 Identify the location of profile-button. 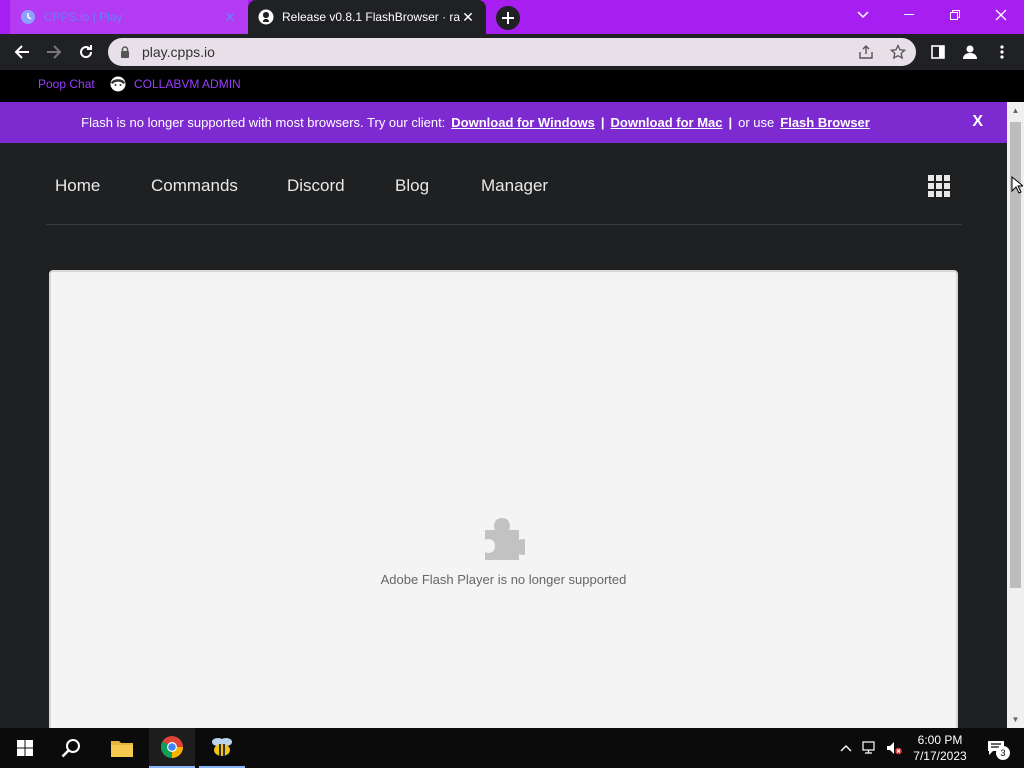
(970, 52).